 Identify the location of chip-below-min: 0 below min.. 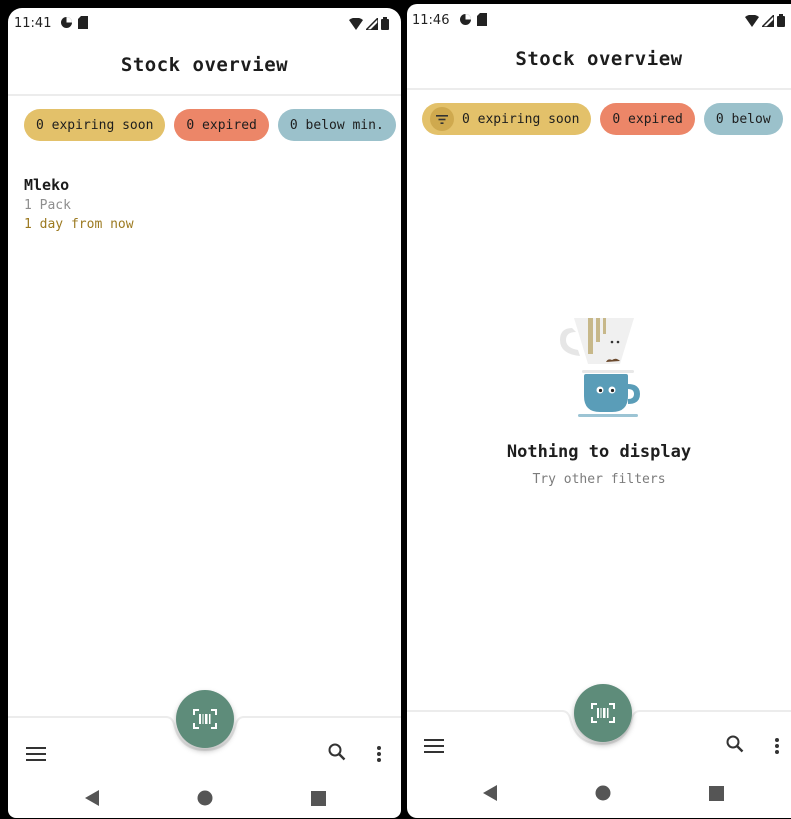
(336, 125).